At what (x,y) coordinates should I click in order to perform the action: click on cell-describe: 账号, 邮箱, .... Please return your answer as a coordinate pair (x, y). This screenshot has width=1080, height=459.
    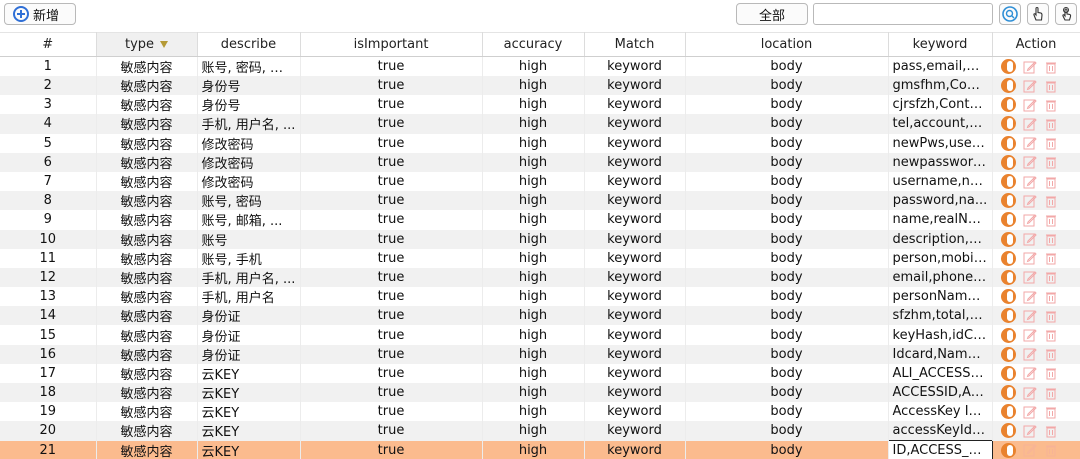
    Looking at the image, I should click on (249, 220).